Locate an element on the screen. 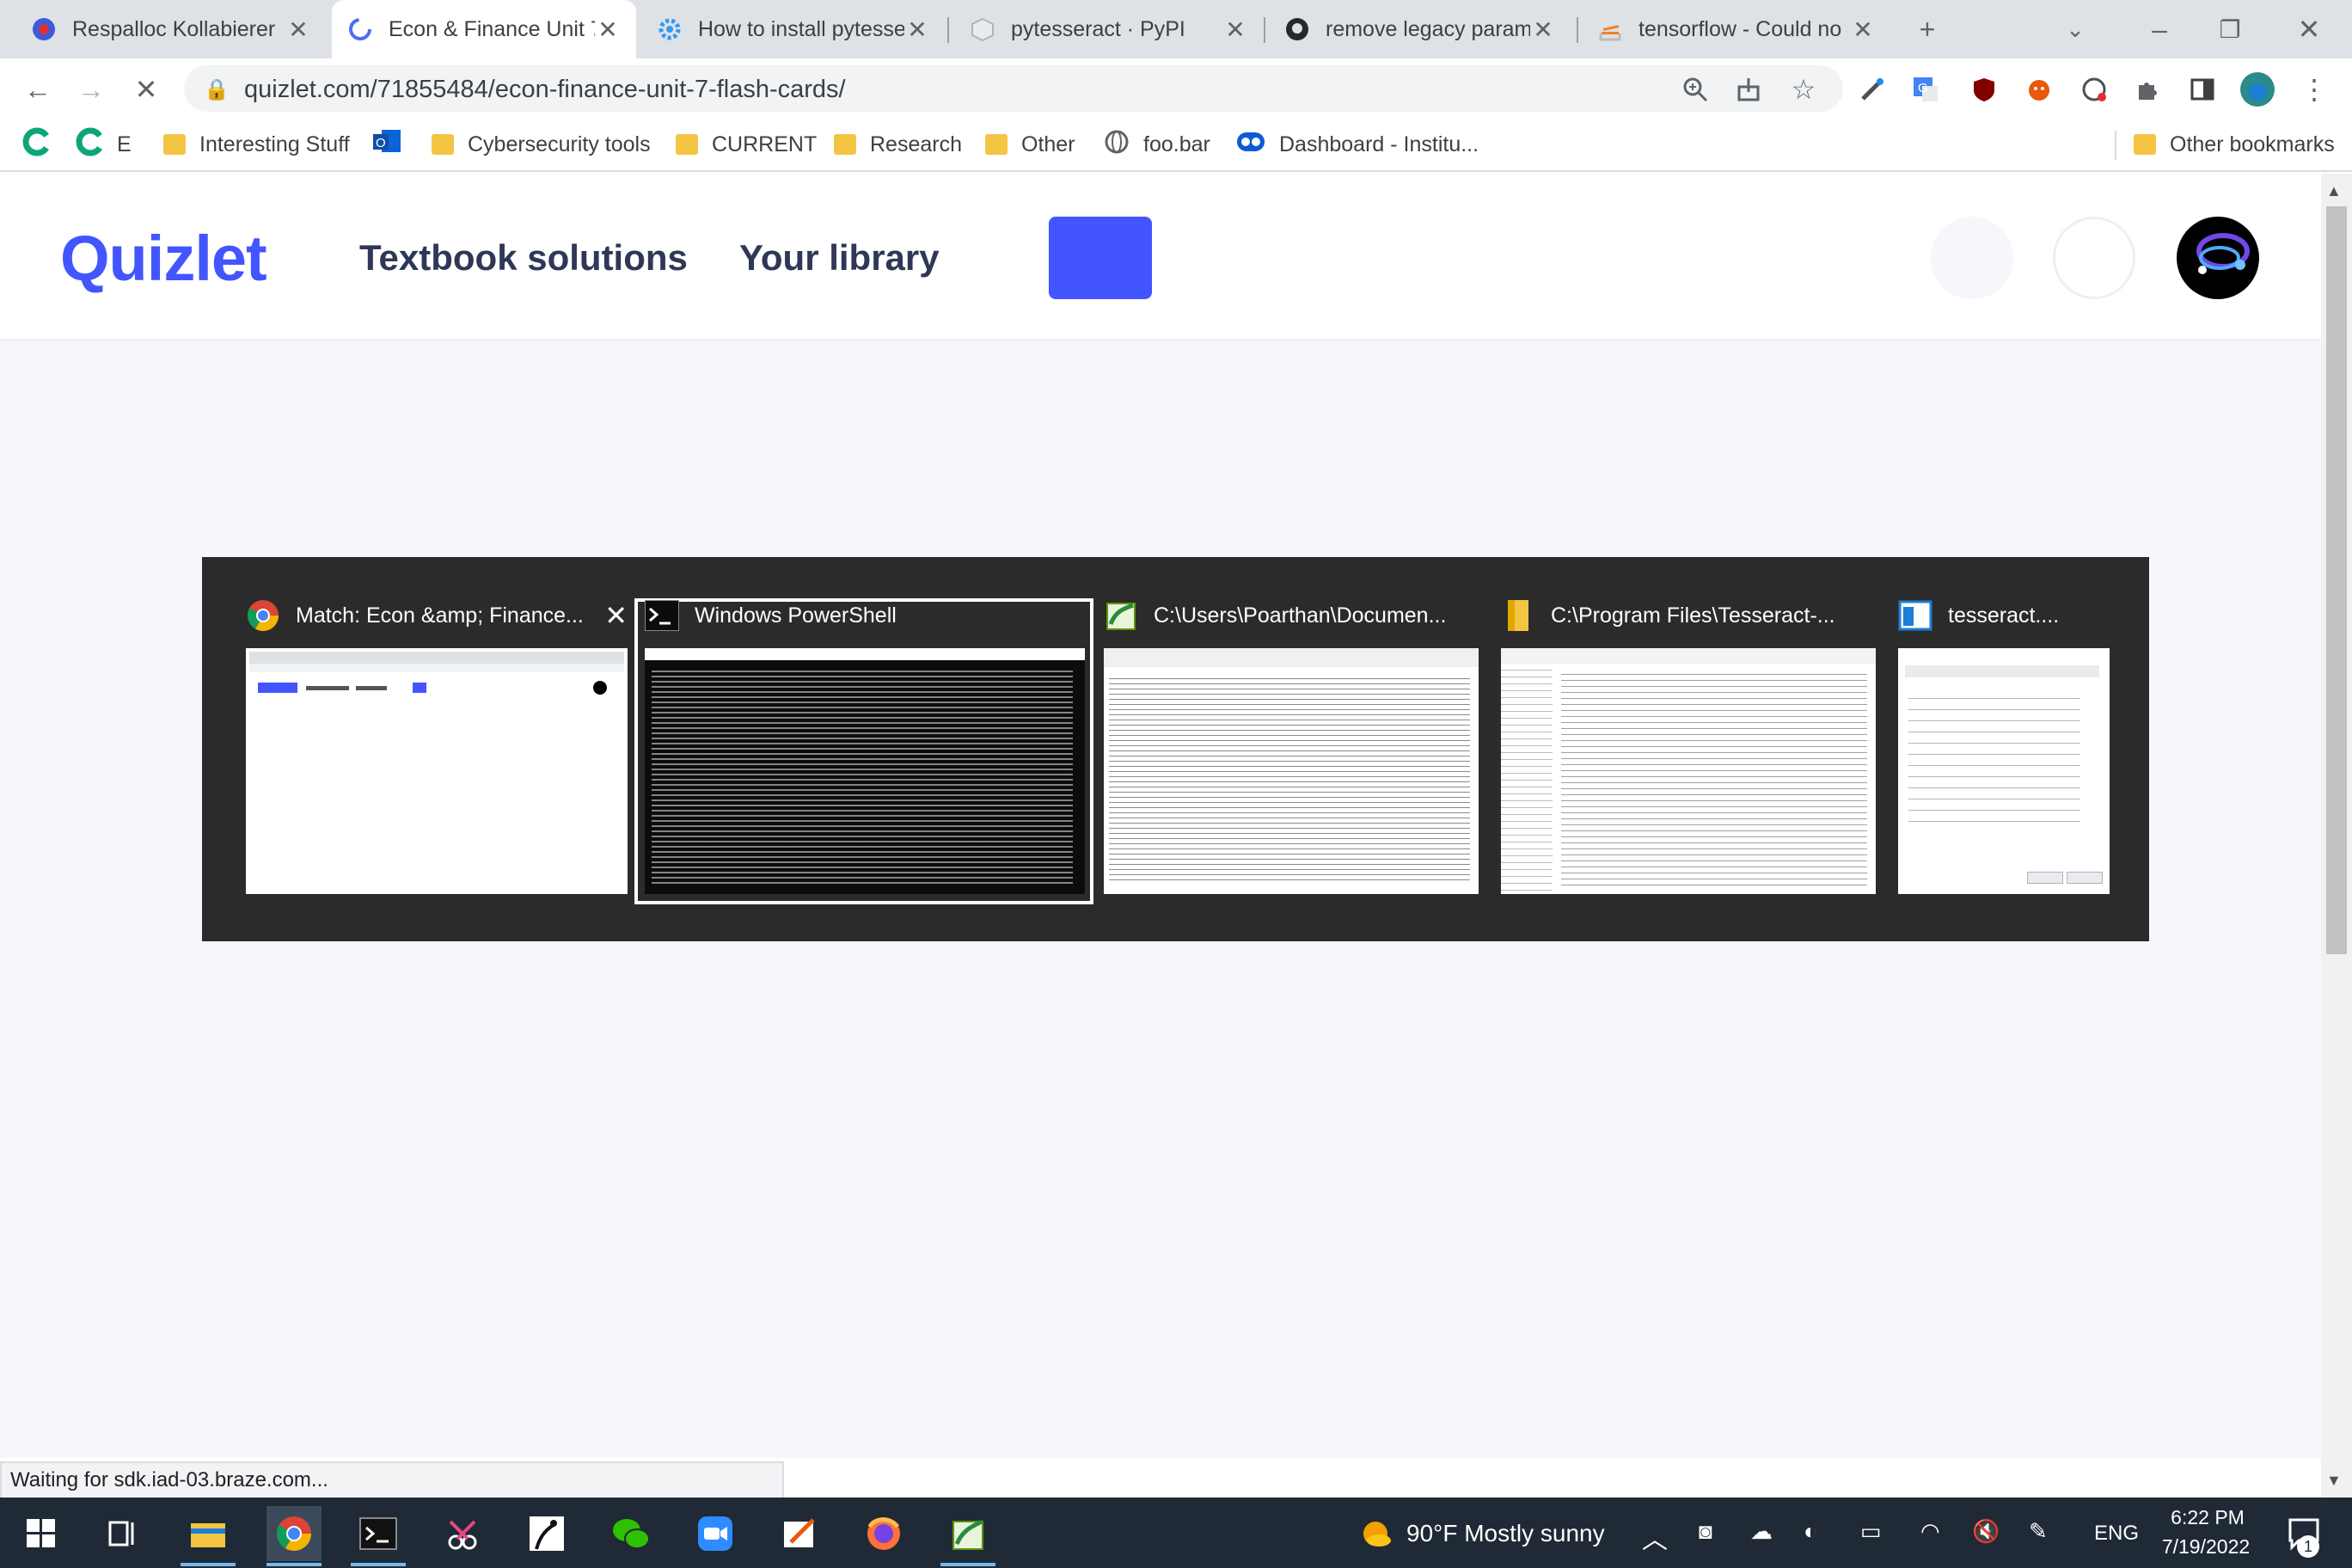  bookmark-current: CURRENT is located at coordinates (746, 144).